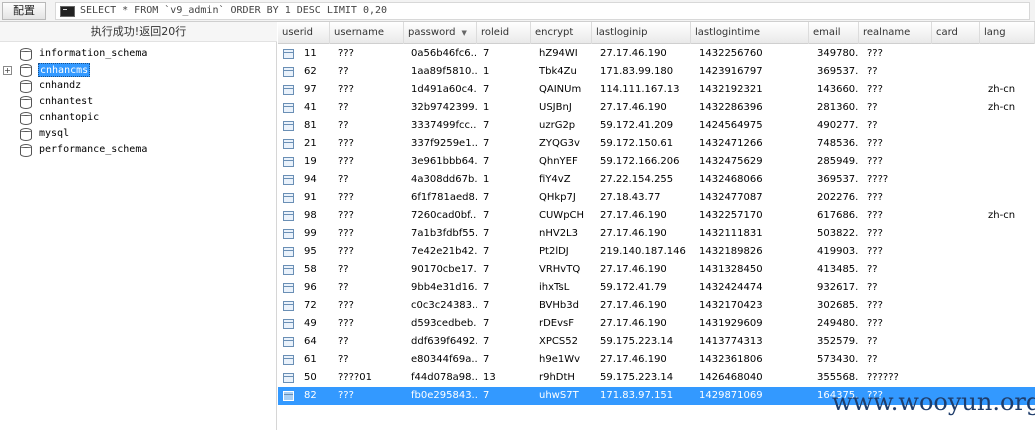  What do you see at coordinates (895, 33) in the screenshot?
I see `column-header-realname: realname` at bounding box center [895, 33].